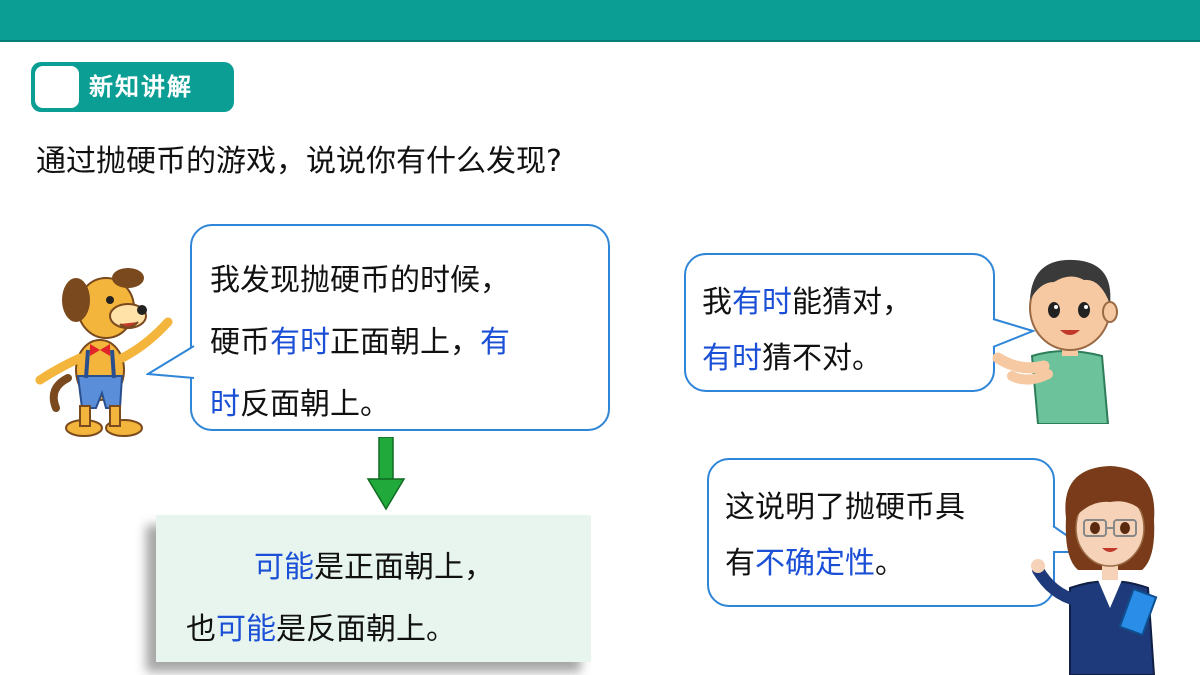  I want to click on conclusion-line-1: 可能是正面朝上，, so click(373, 568).